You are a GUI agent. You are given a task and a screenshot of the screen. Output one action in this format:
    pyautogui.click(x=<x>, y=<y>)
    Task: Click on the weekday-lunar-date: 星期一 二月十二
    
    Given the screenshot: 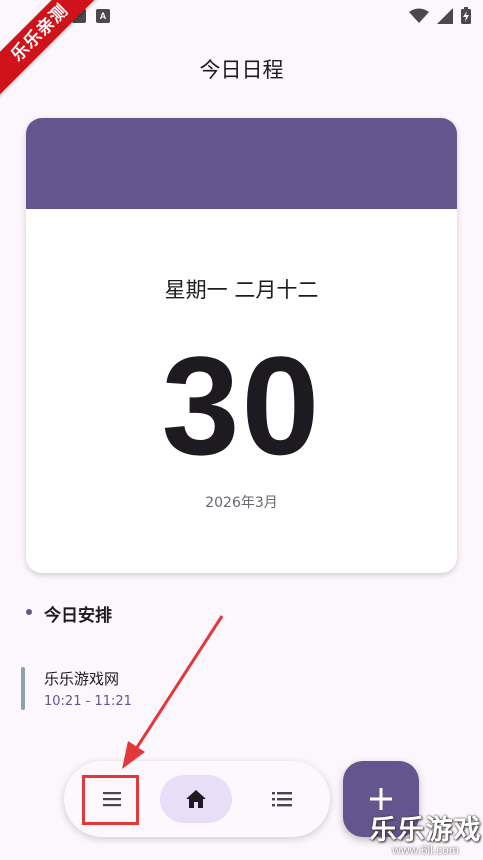 What is the action you would take?
    pyautogui.click(x=241, y=290)
    